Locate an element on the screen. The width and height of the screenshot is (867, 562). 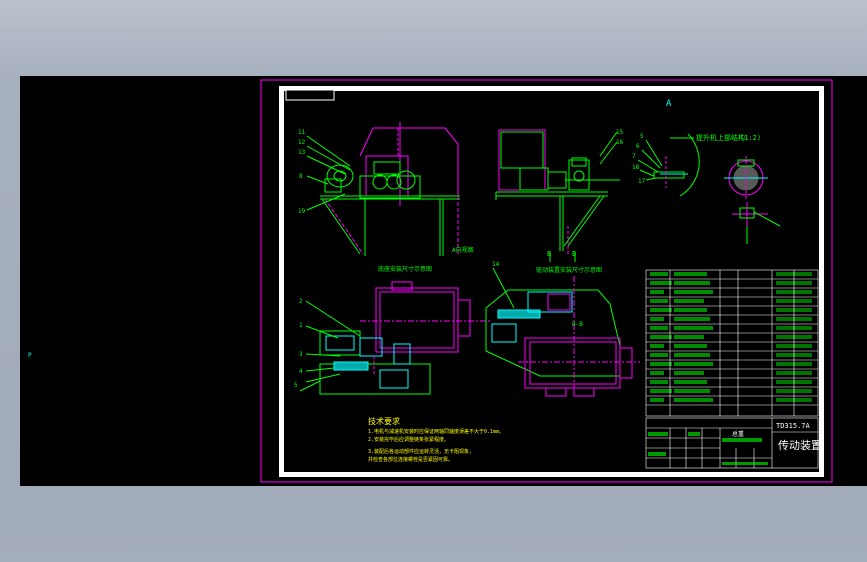
small-marker: P is located at coordinates (30, 355).